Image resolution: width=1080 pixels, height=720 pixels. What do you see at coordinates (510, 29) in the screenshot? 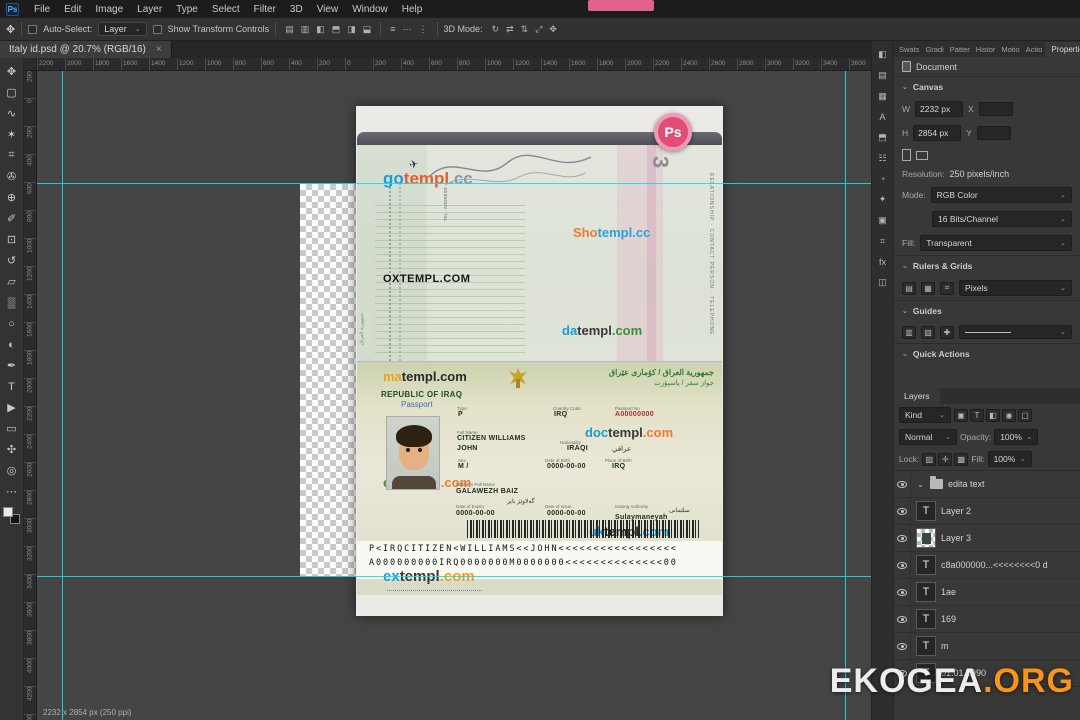
I see `3d-roll-icon: ⇄` at bounding box center [510, 29].